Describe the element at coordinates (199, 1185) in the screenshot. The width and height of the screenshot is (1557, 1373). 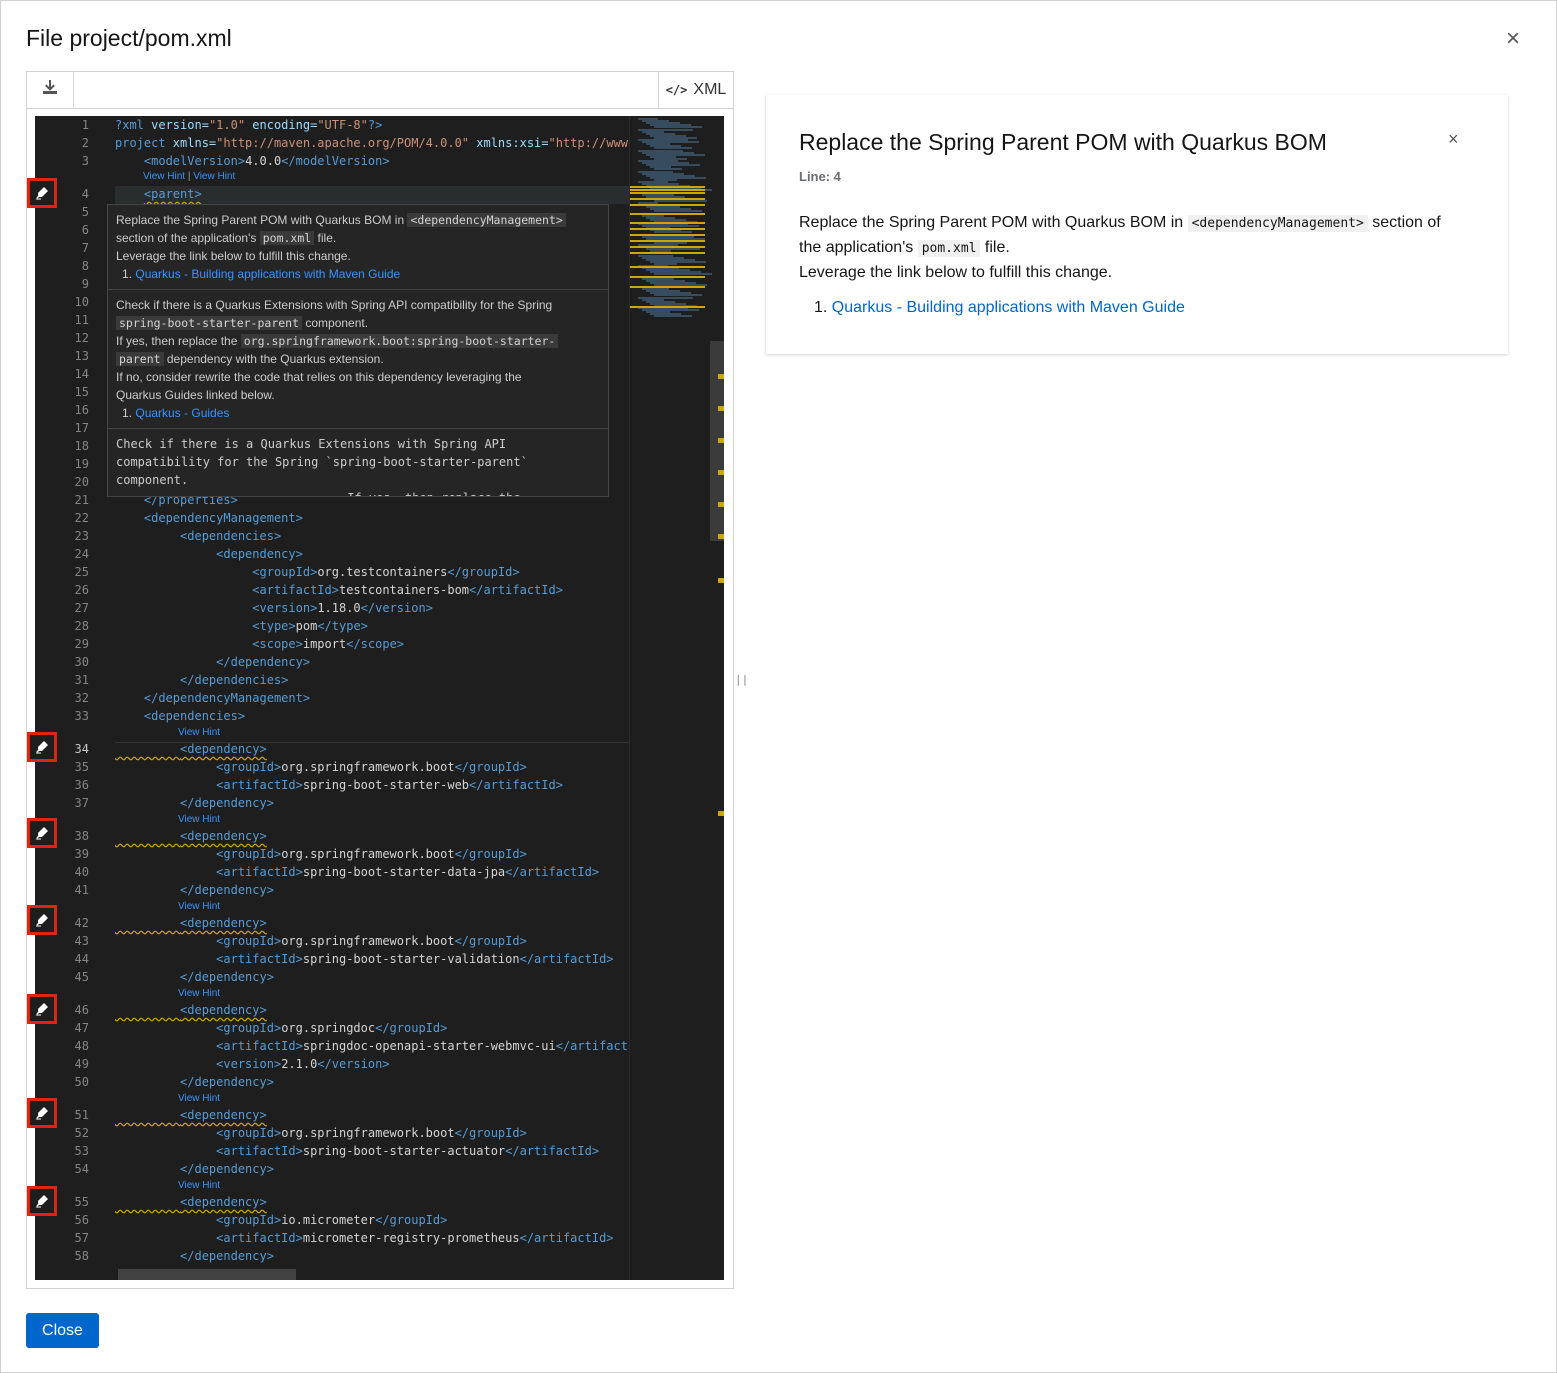
I see `code-lens-line-55: View Hint` at that location.